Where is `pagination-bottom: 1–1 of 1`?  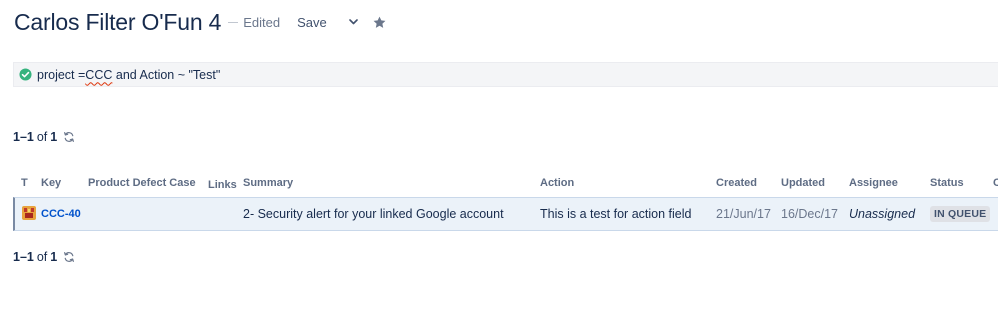 pagination-bottom: 1–1 of 1 is located at coordinates (44, 257).